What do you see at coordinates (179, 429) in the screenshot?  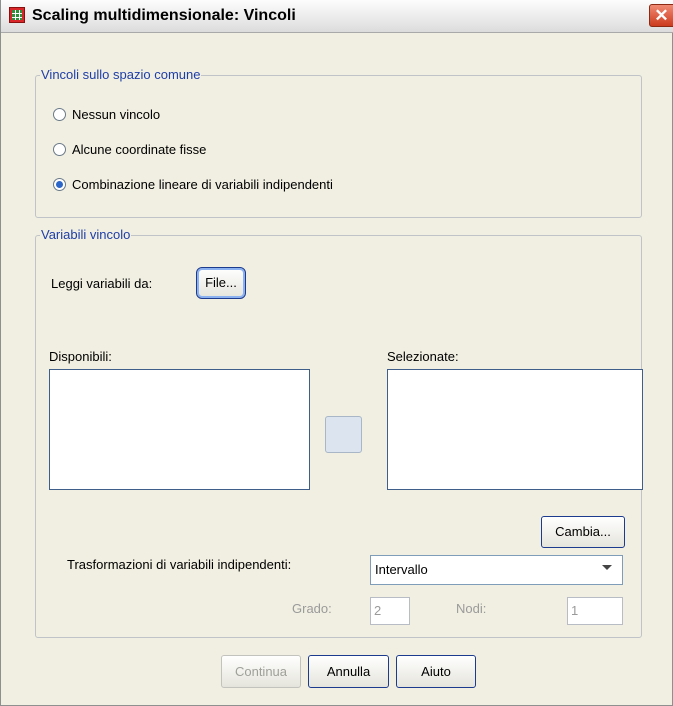 I see `available-variables-list` at bounding box center [179, 429].